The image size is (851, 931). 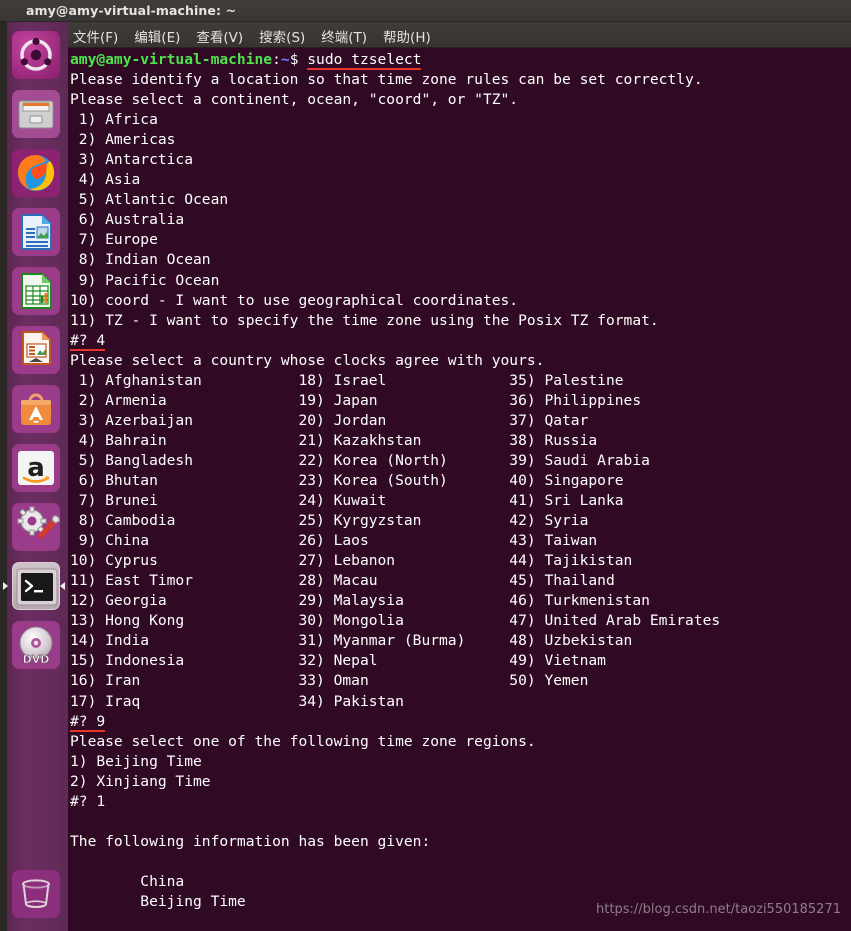 I want to click on terminal-running-indicator-right, so click(x=62, y=586).